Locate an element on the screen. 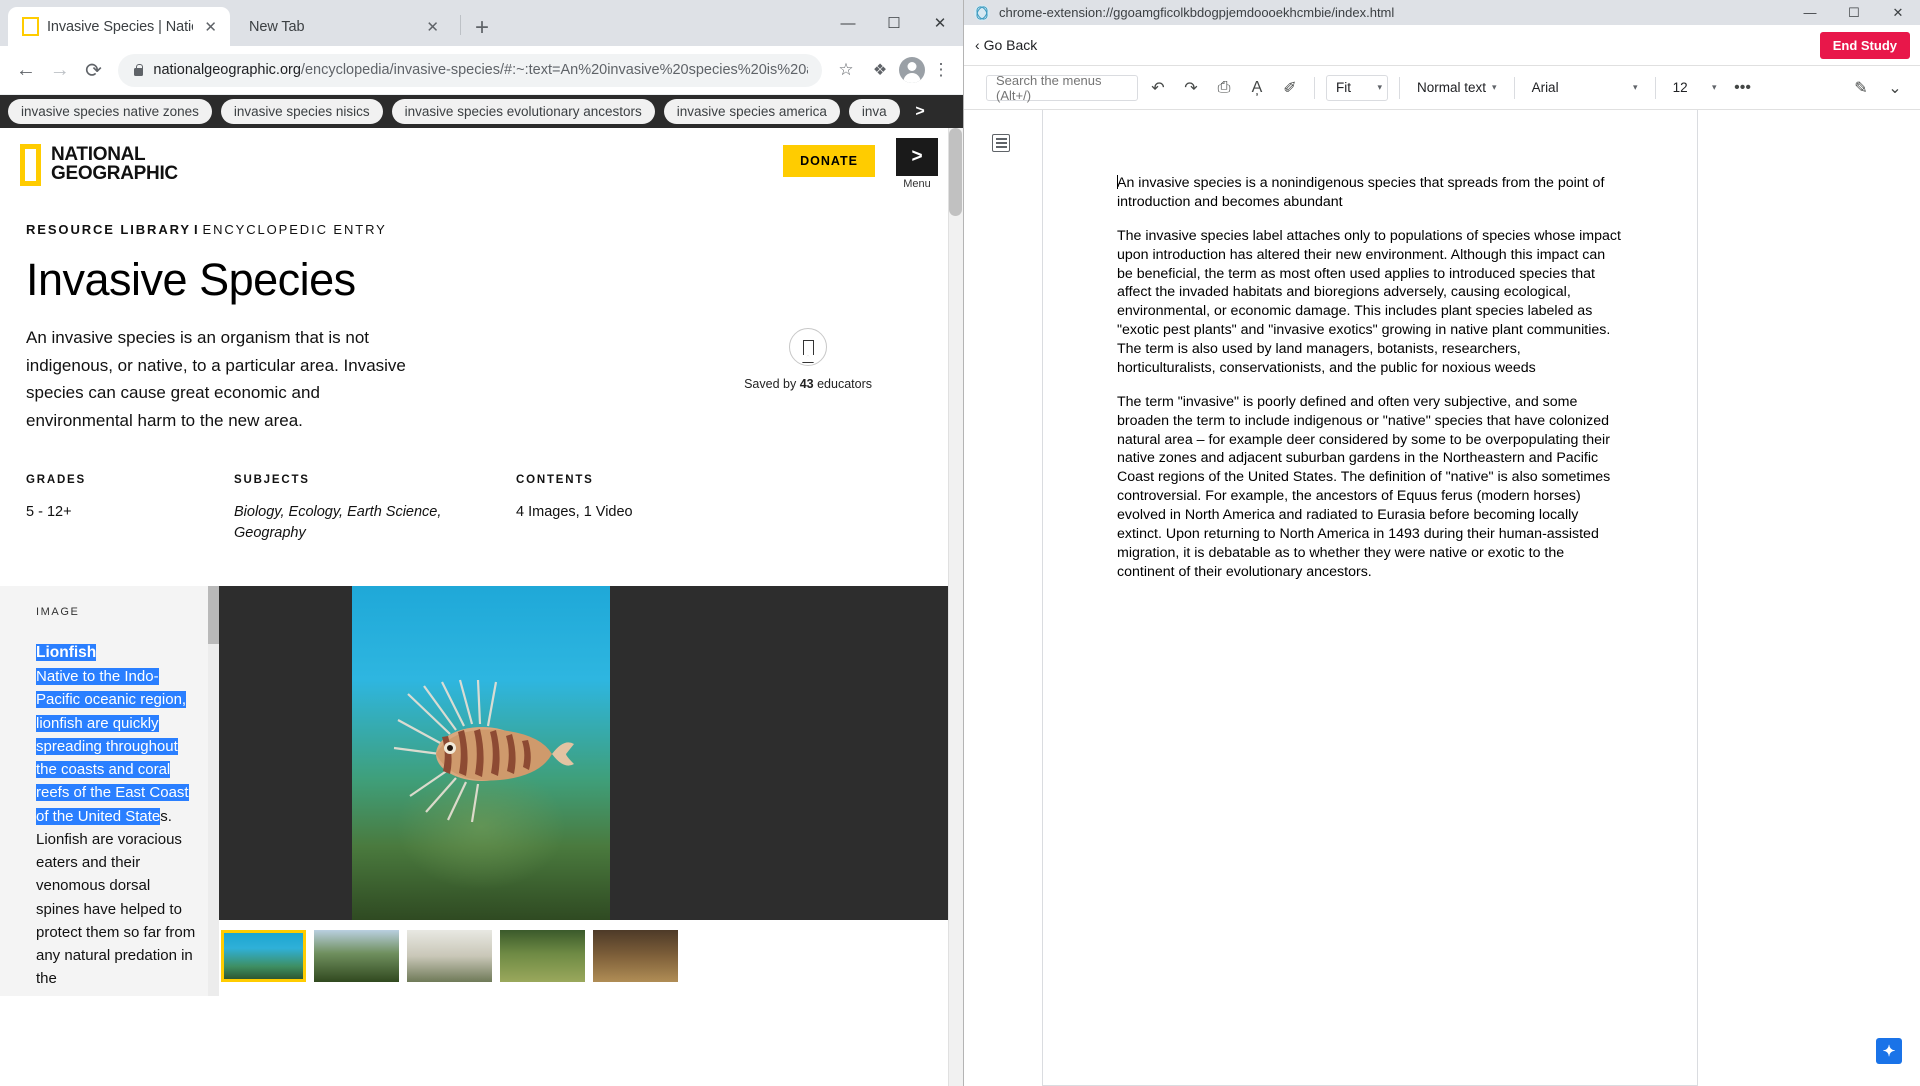  donate-button: DONATE is located at coordinates (829, 161).